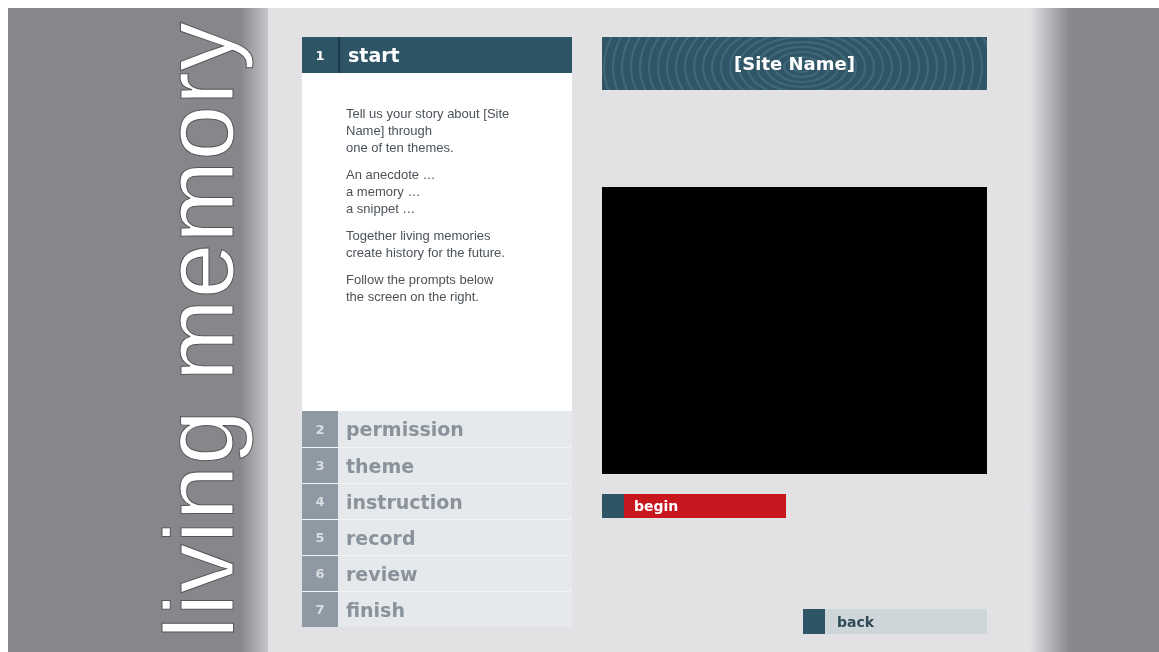 Image resolution: width=1159 pixels, height=652 pixels. I want to click on step-tab: 7 finish, so click(437, 609).